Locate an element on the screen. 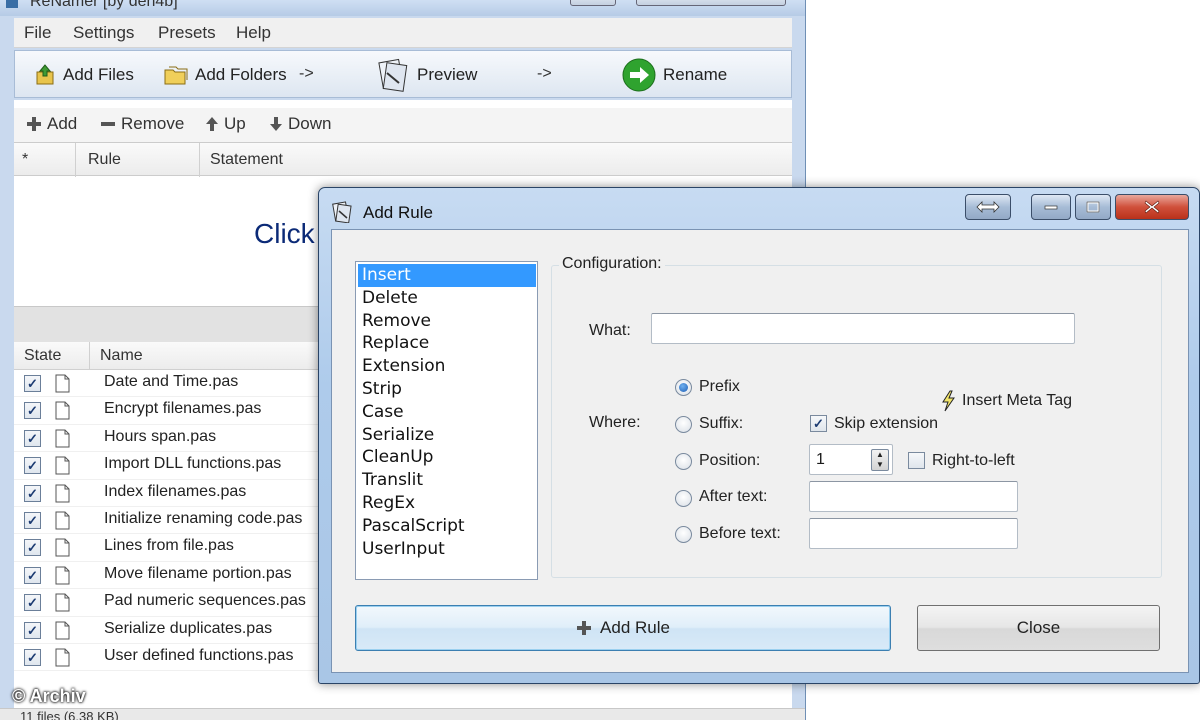 Image resolution: width=1200 pixels, height=720 pixels. column-index: * is located at coordinates (45, 160).